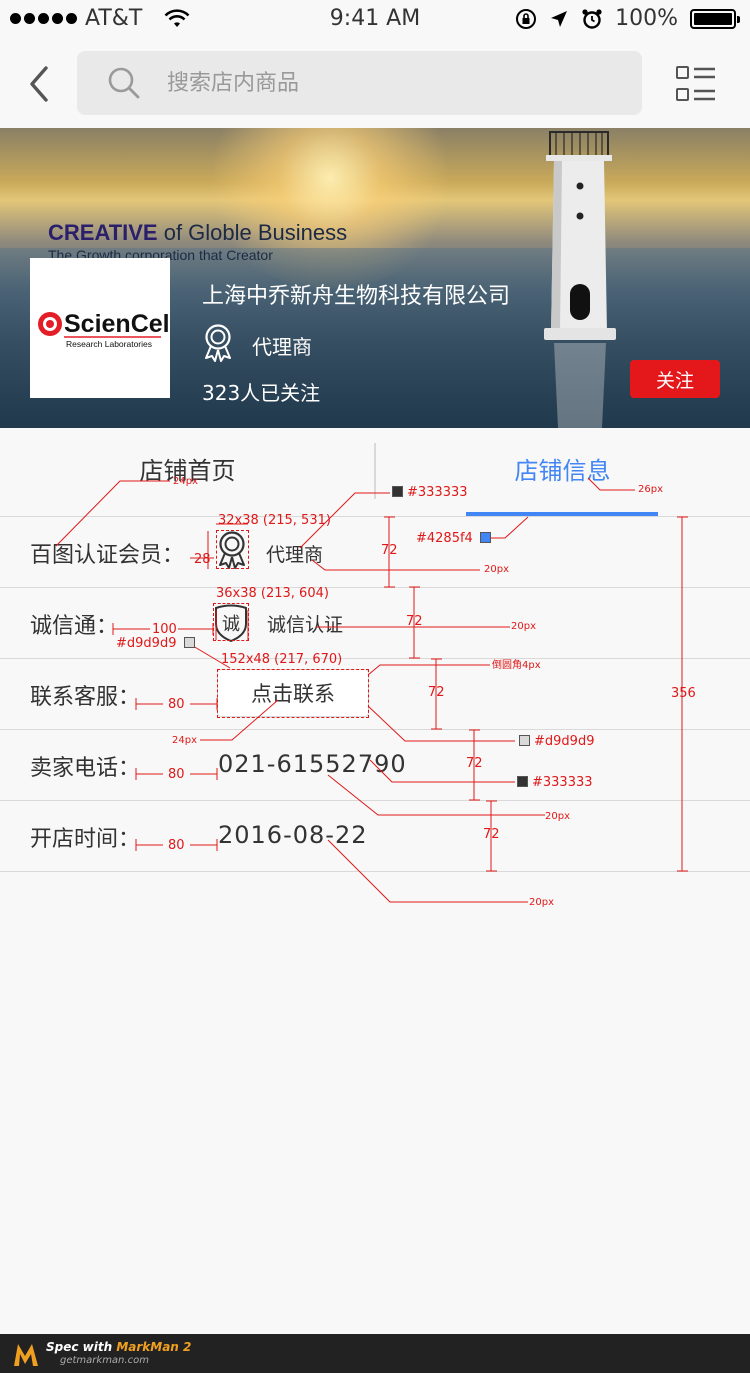 This screenshot has width=750, height=1373. I want to click on footer-brand: Spec with MarkMan 2, so click(119, 1347).